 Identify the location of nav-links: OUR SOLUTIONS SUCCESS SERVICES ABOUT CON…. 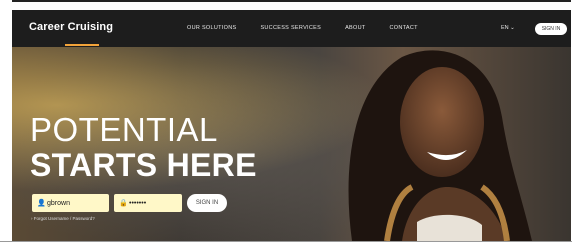
(302, 28).